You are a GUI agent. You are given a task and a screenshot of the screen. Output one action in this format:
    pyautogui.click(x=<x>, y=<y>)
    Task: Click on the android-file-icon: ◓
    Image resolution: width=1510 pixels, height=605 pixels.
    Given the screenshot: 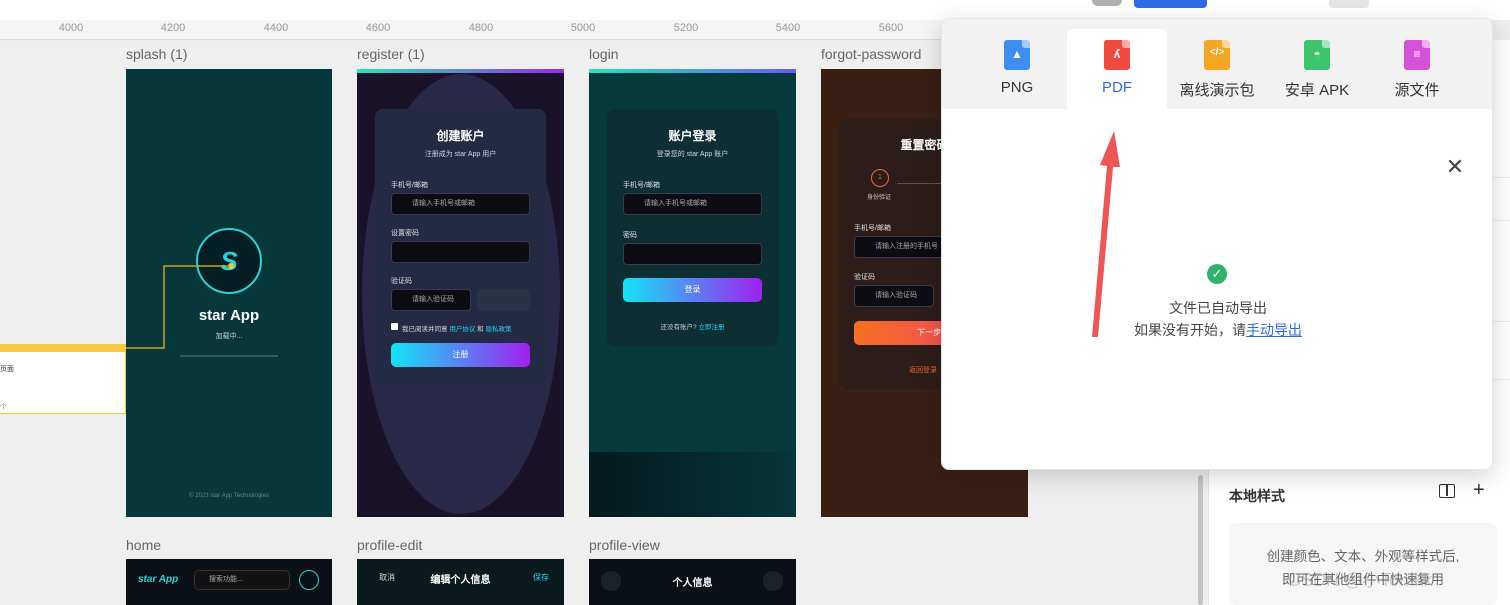 What is the action you would take?
    pyautogui.click(x=1317, y=55)
    